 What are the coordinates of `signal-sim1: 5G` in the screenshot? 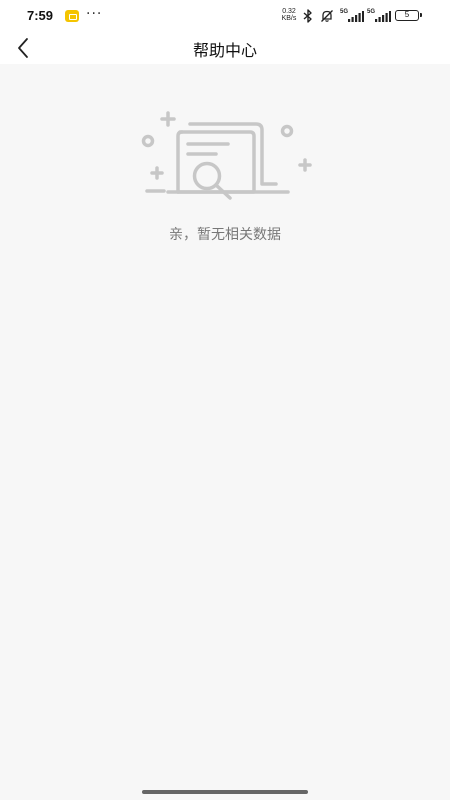 It's located at (352, 16).